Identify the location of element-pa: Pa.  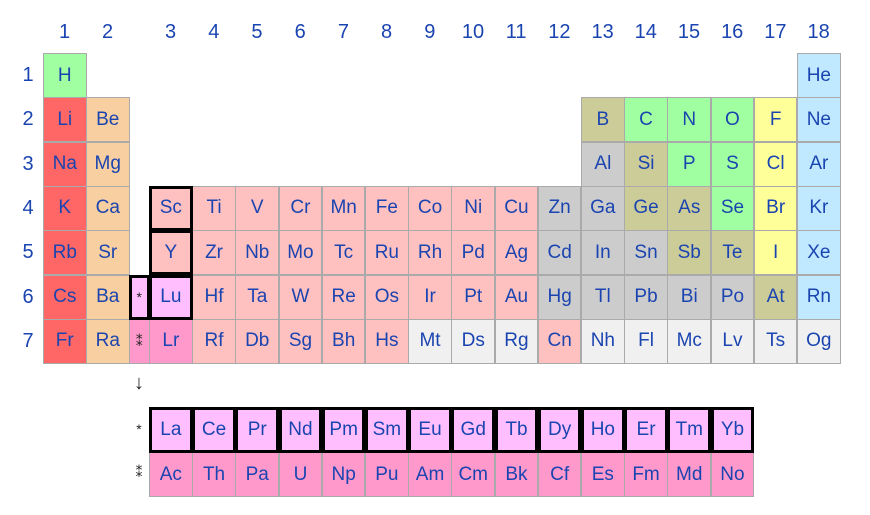
(257, 474).